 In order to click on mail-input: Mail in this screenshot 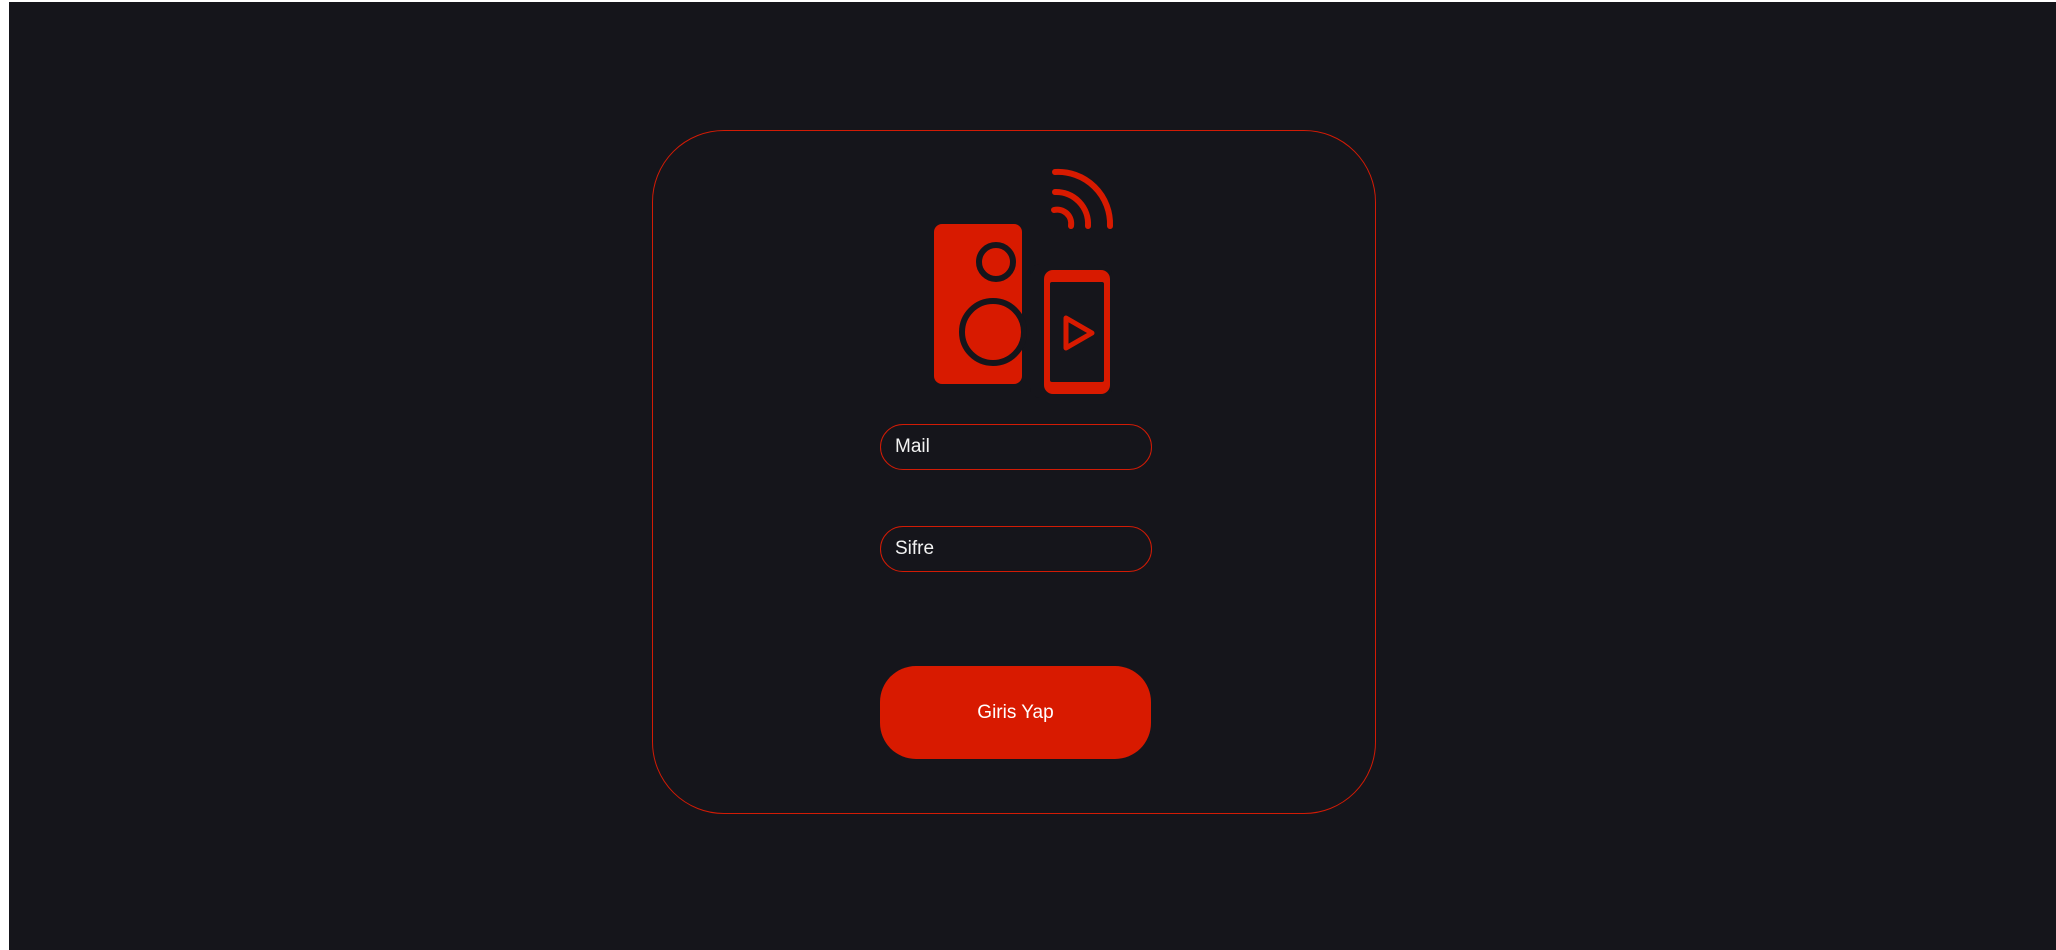, I will do `click(1016, 447)`.